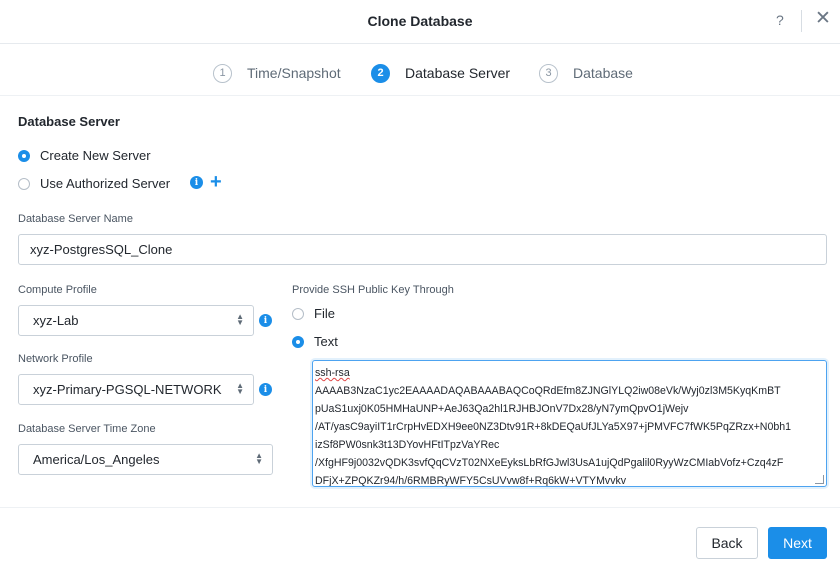 The image size is (840, 574). What do you see at coordinates (294, 73) in the screenshot?
I see `step-label: Time/Snapshot` at bounding box center [294, 73].